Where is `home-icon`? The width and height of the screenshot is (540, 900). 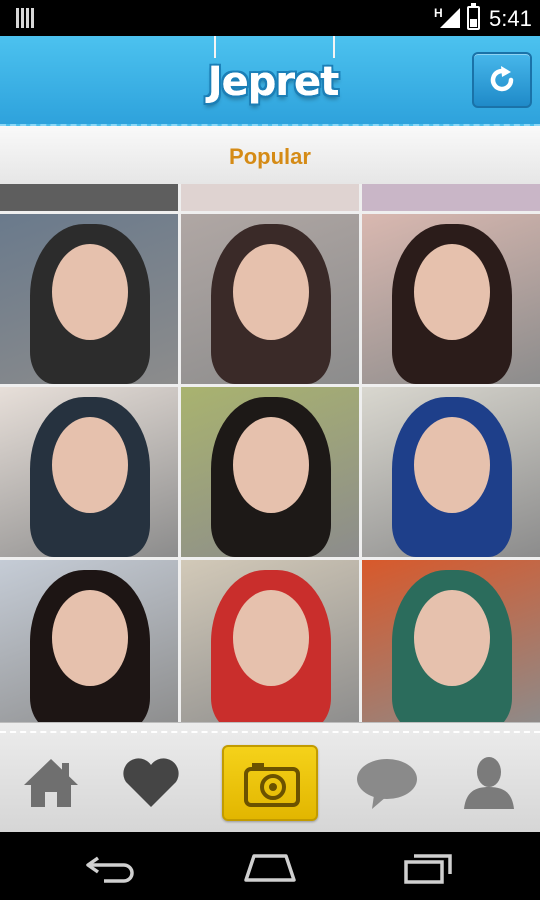 home-icon is located at coordinates (51, 783).